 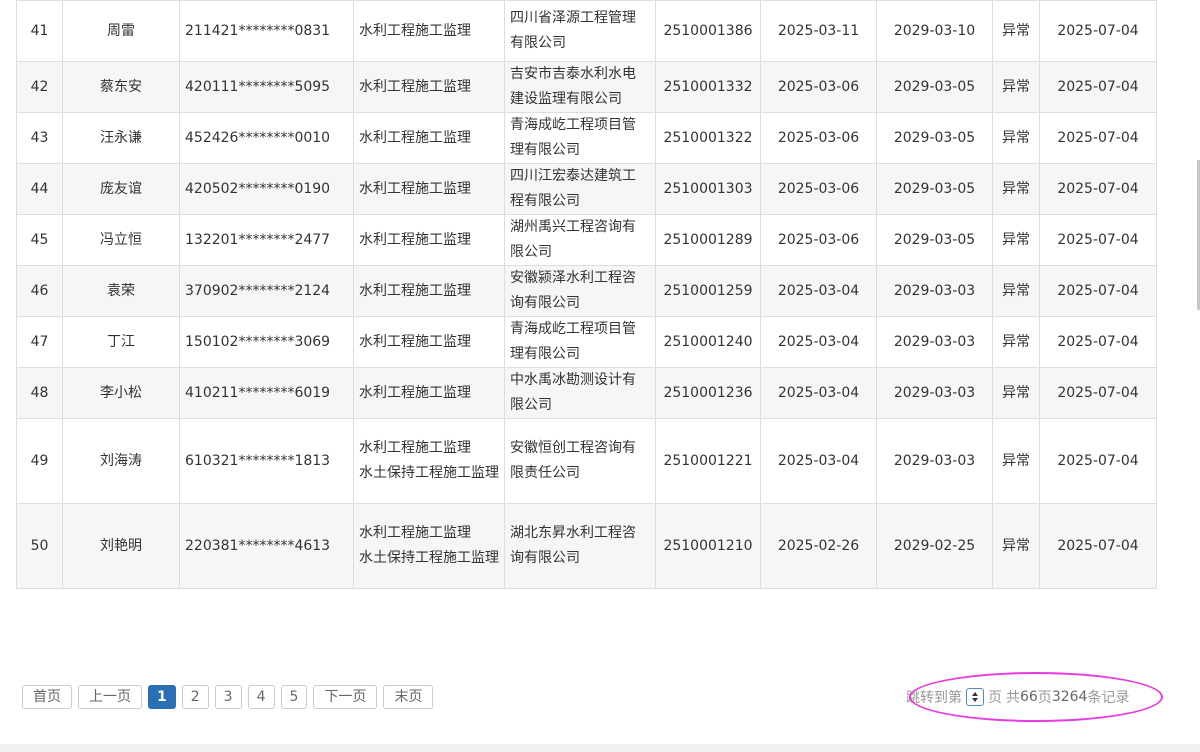 What do you see at coordinates (934, 546) in the screenshot?
I see `expire-date-cell: 2029-02-25` at bounding box center [934, 546].